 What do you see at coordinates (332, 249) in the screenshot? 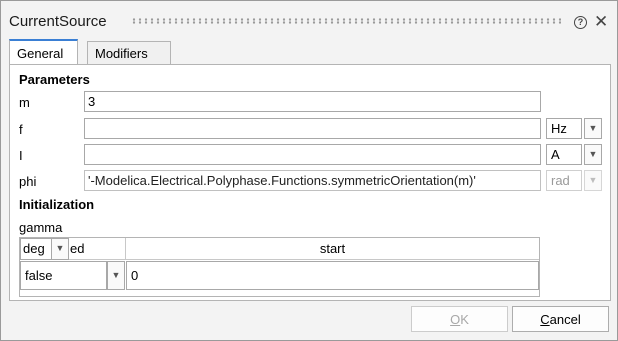
I see `start-column-header: start` at bounding box center [332, 249].